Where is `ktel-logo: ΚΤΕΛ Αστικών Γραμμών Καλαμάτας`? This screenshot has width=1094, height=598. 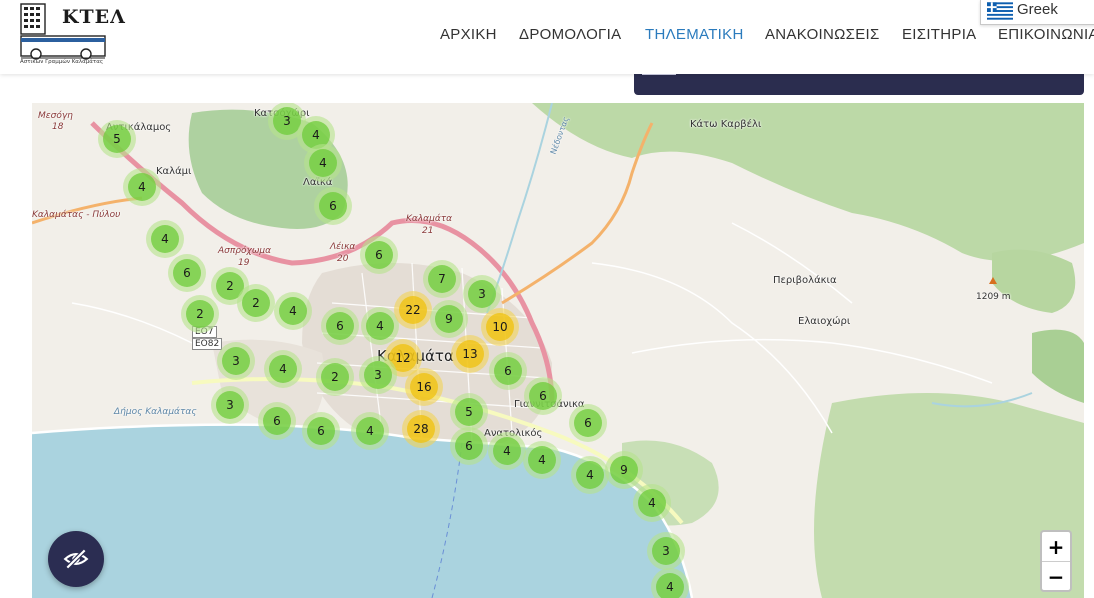
ktel-logo: ΚΤΕΛ Αστικών Γραμμών Καλαμάτας is located at coordinates (71, 36).